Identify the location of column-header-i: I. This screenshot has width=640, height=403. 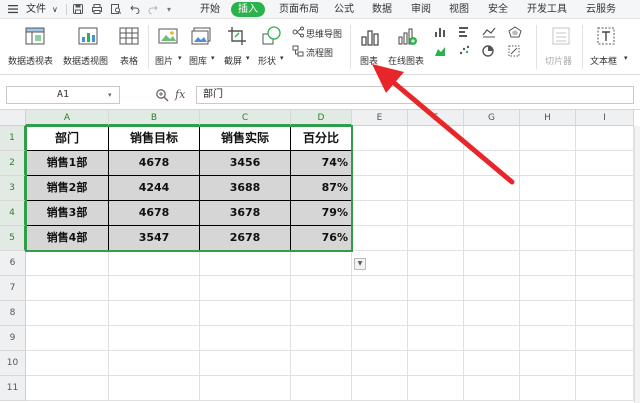
(605, 118).